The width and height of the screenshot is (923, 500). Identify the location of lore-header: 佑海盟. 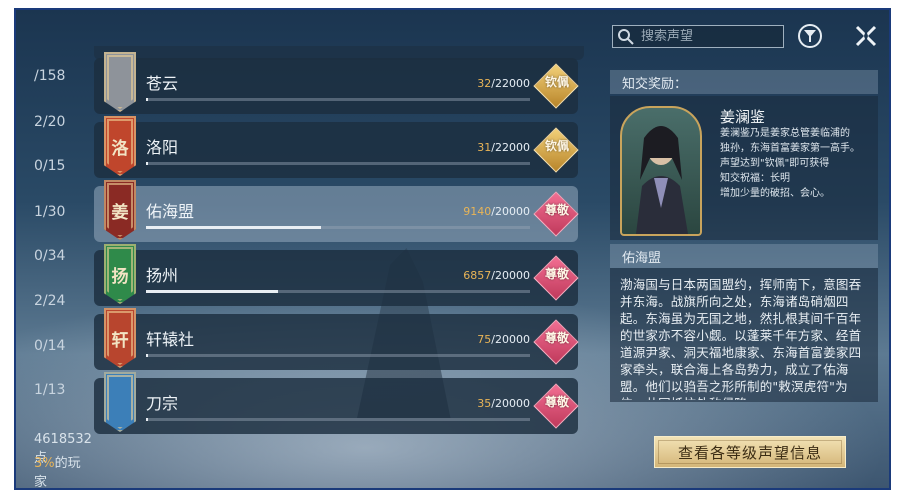
(744, 256).